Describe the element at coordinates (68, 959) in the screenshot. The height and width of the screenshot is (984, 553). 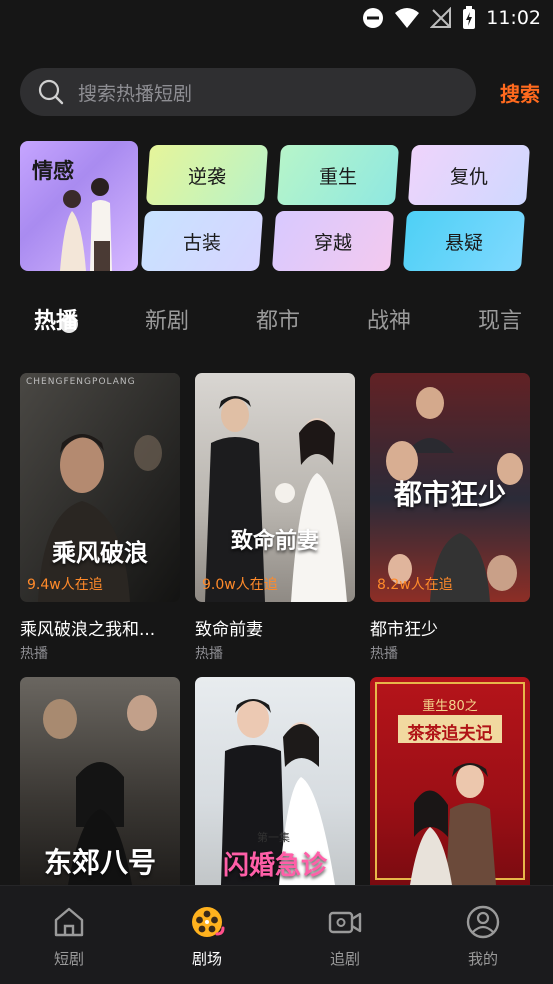
I see `nav-label: 短剧` at that location.